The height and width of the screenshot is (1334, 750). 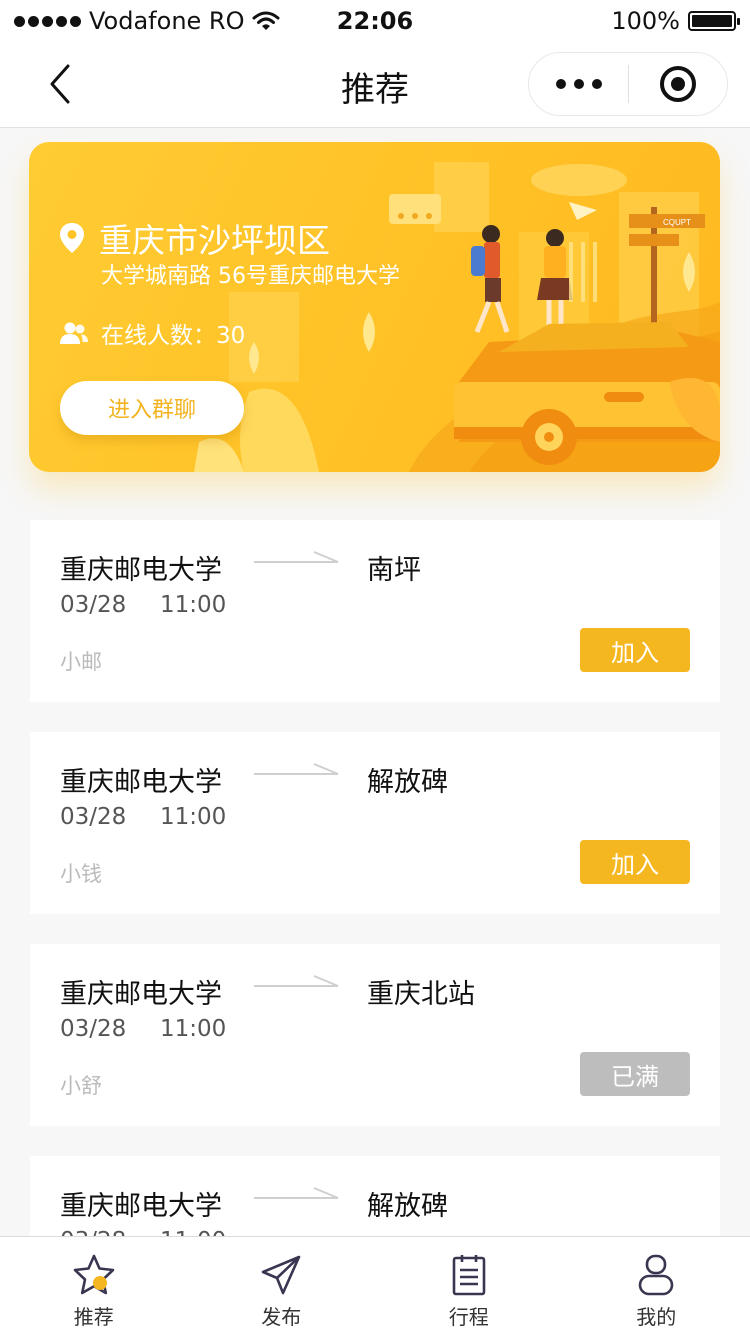 I want to click on battery-percent: 100%, so click(x=645, y=21).